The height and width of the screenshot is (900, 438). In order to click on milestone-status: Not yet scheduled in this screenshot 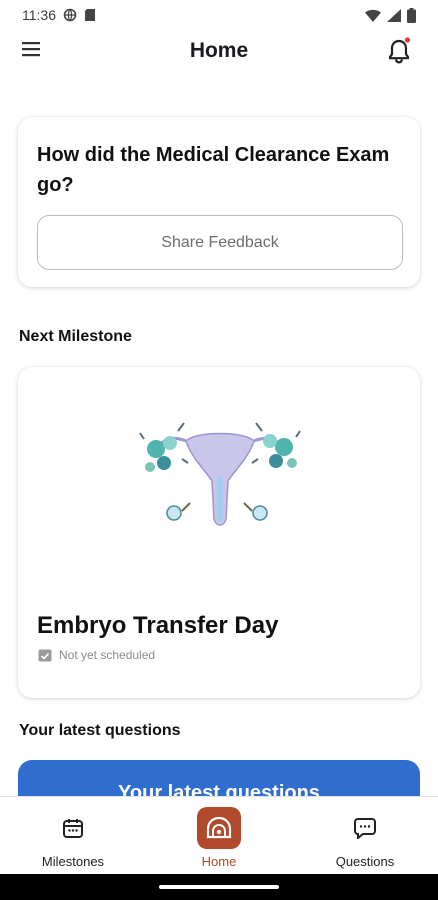, I will do `click(96, 655)`.